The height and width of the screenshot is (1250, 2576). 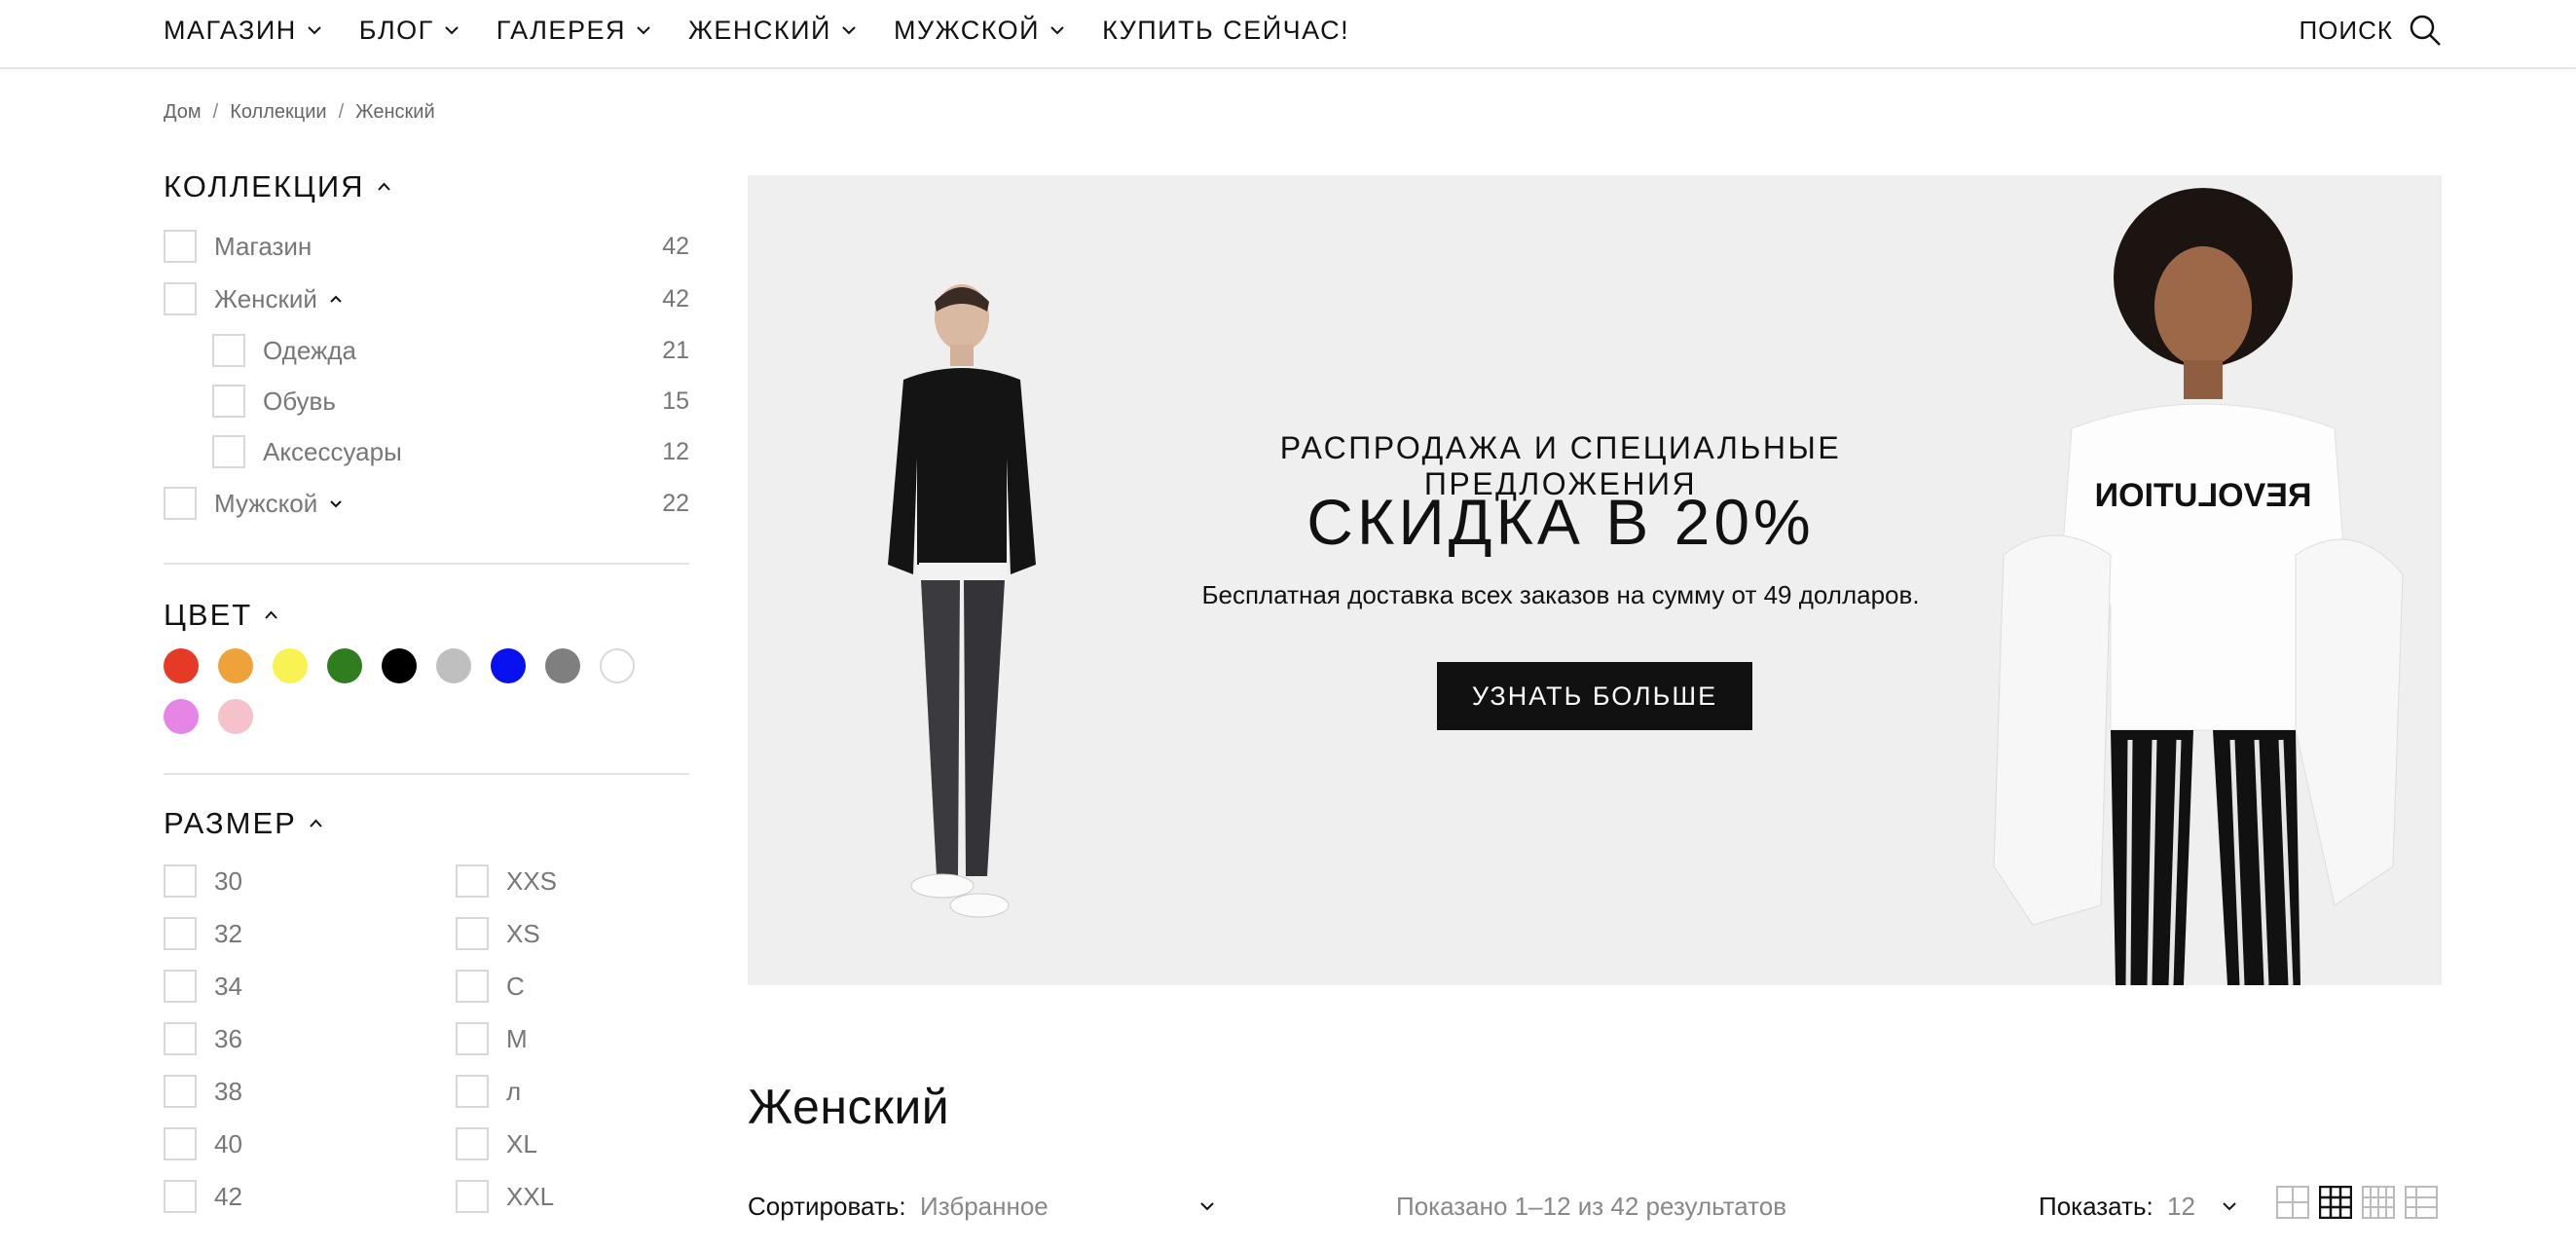 I want to click on filter-option-label: Мужской, so click(x=278, y=504).